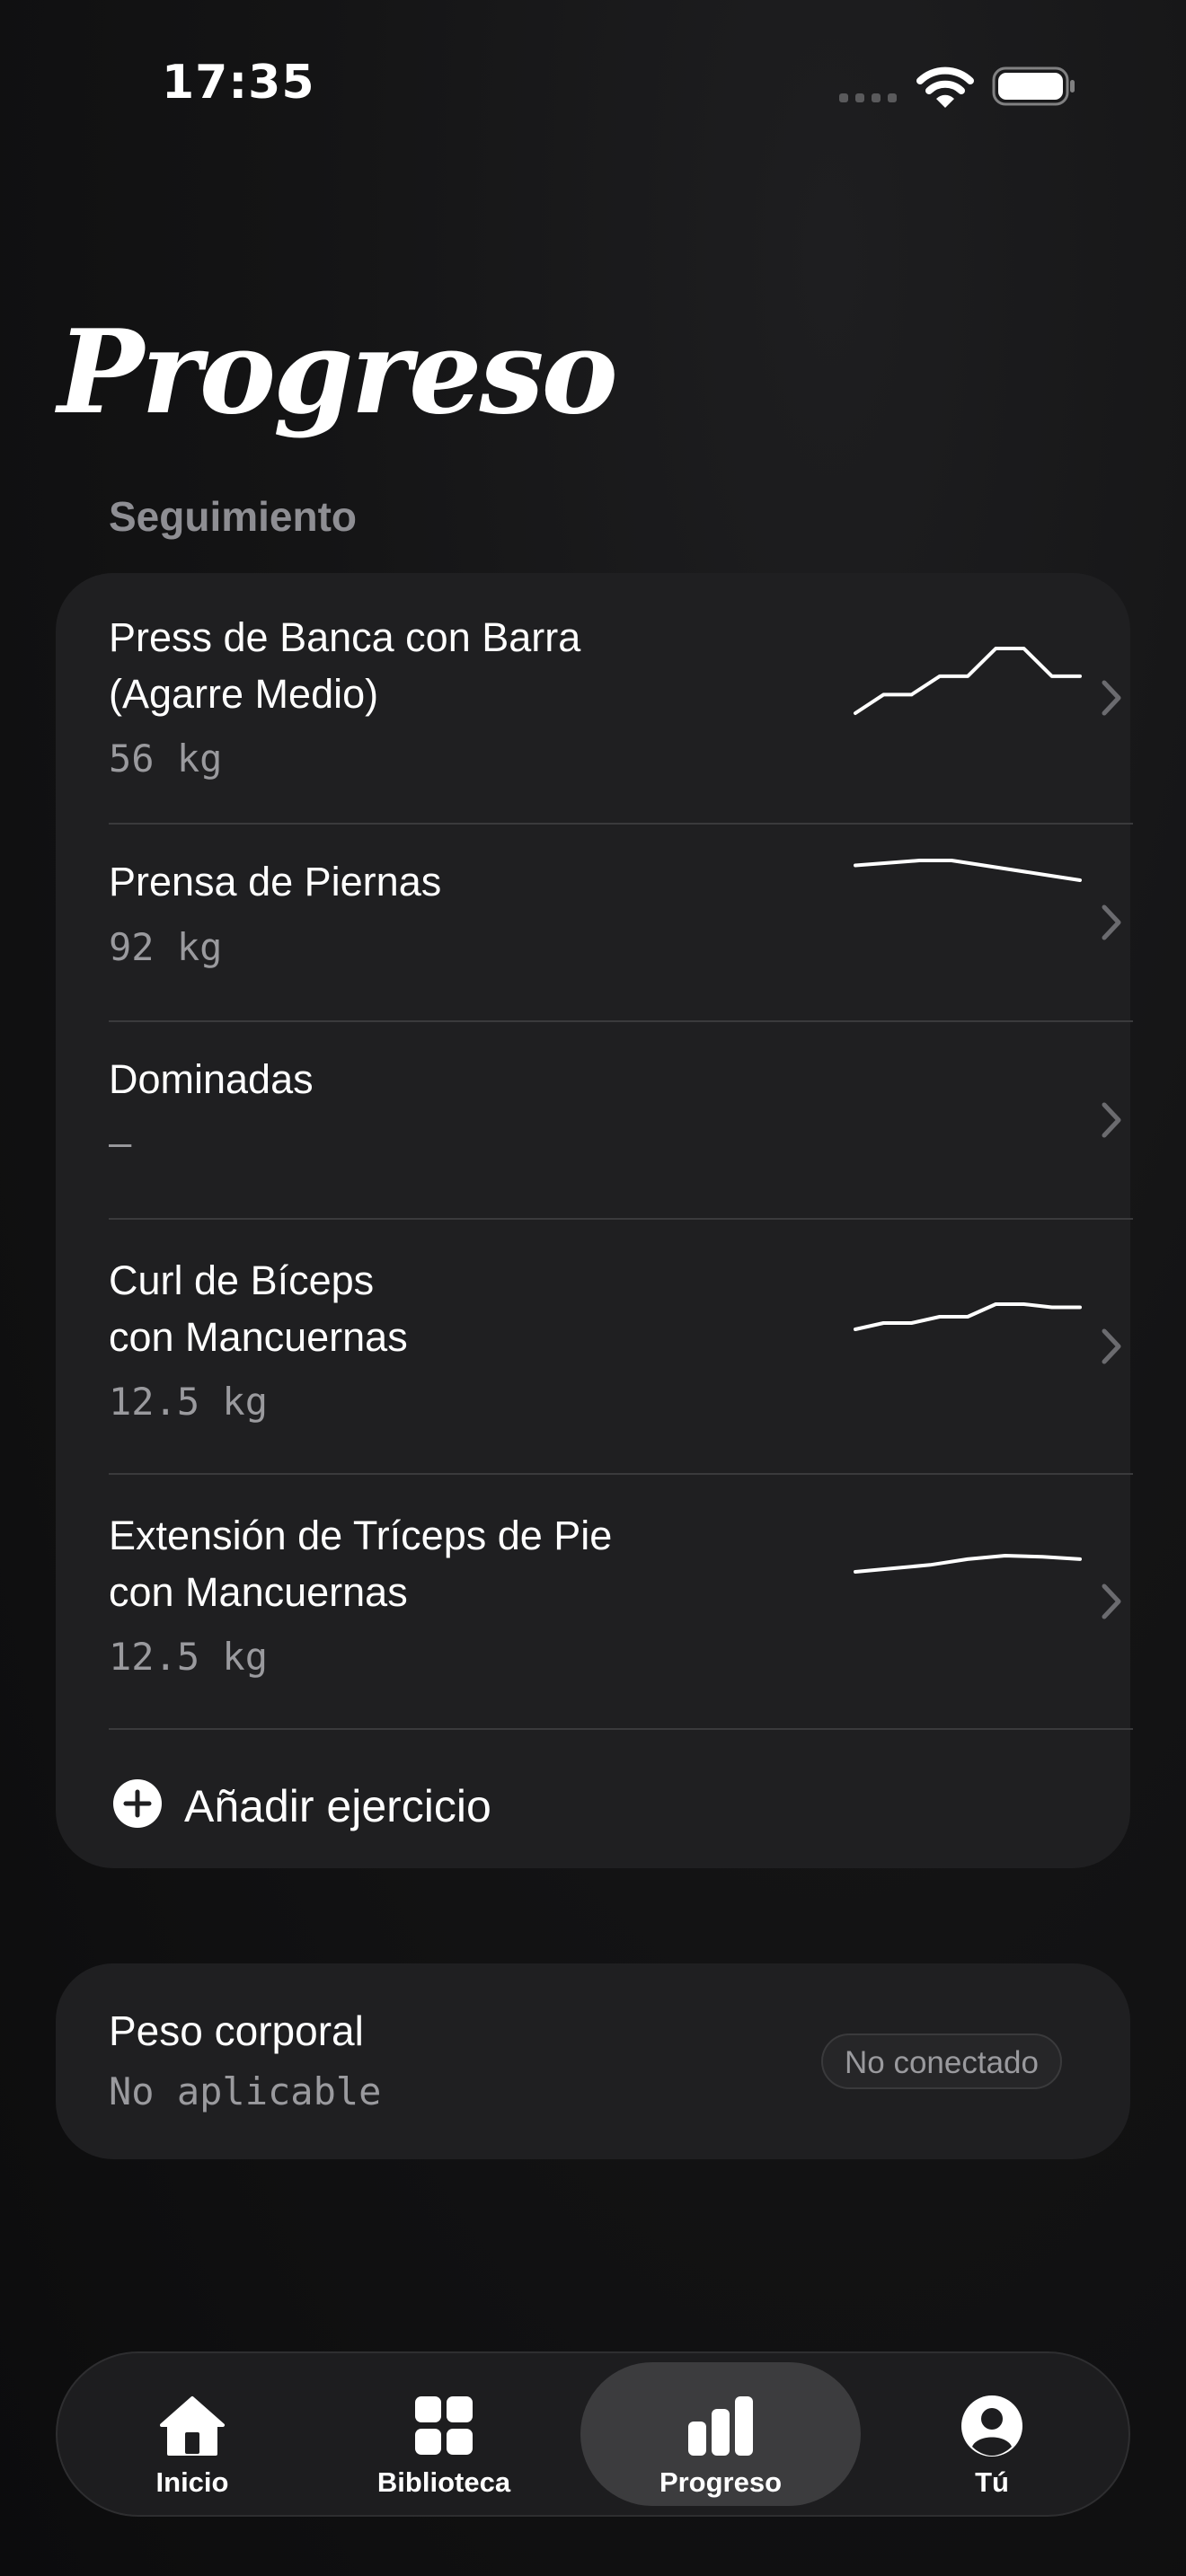  What do you see at coordinates (236, 2030) in the screenshot?
I see `body-weight-title: Peso corporal` at bounding box center [236, 2030].